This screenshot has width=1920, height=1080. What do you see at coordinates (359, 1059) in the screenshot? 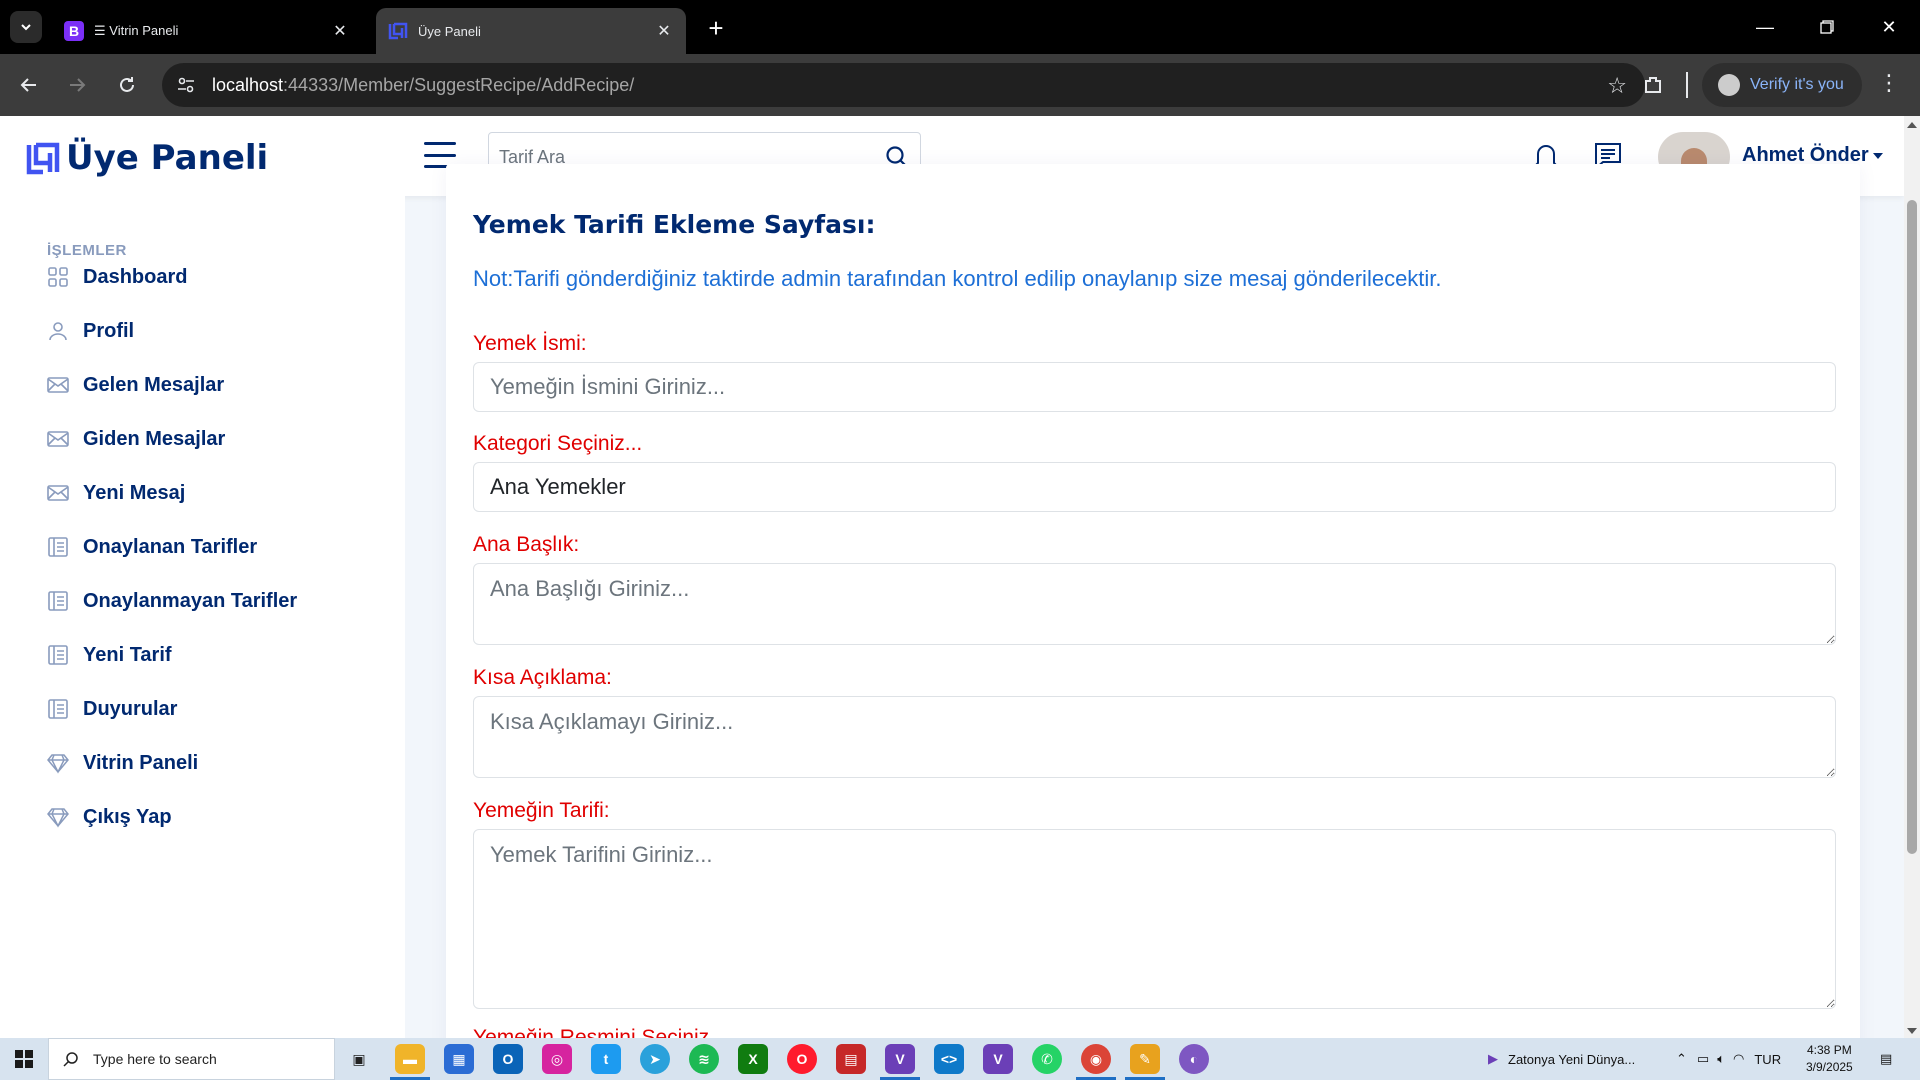
I see `task-view-icon: ▣` at bounding box center [359, 1059].